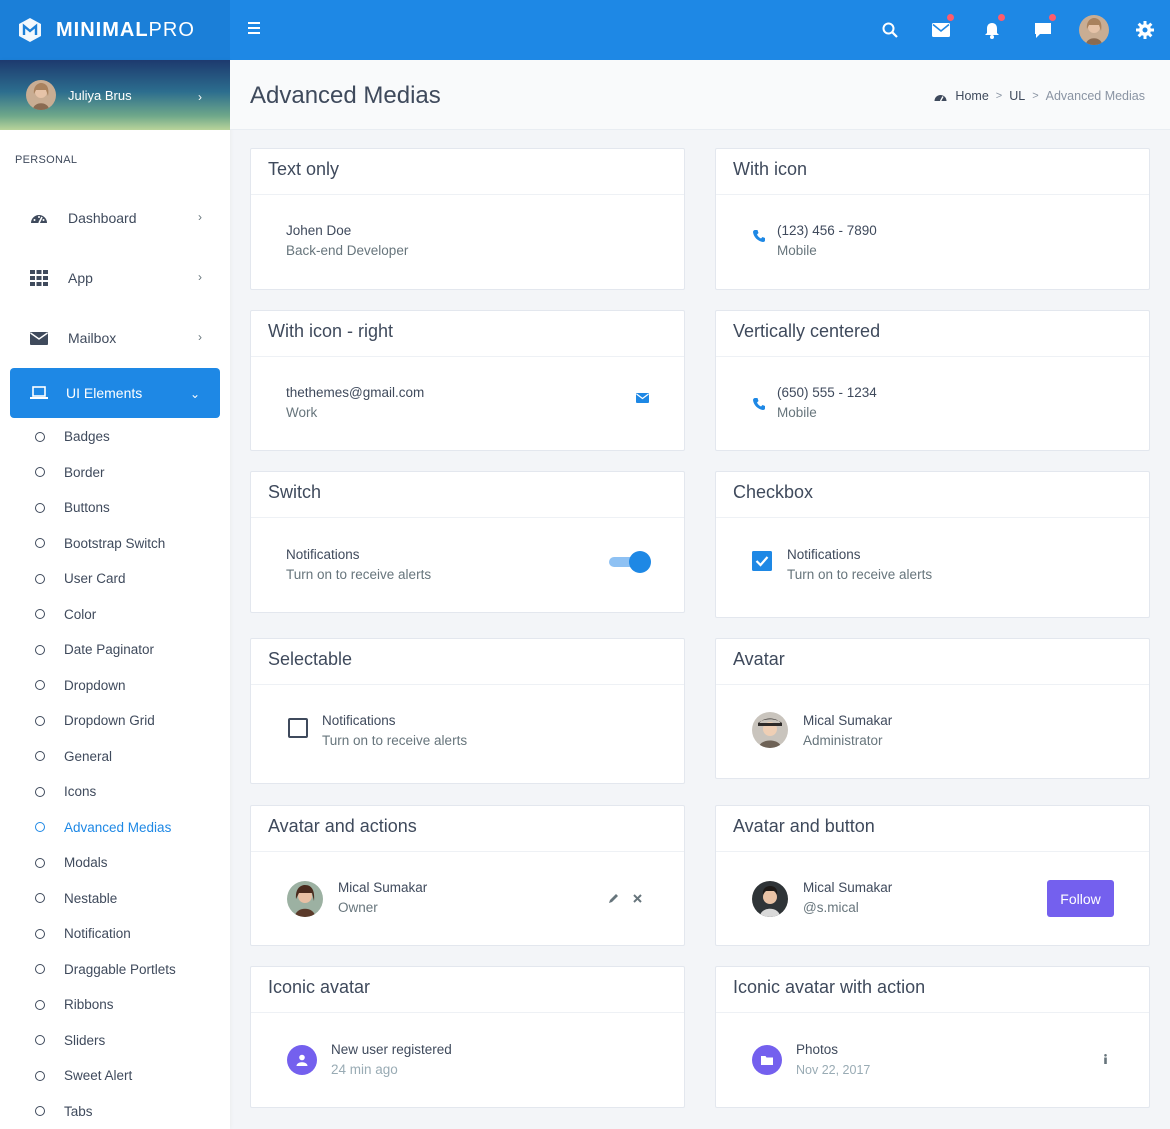 This screenshot has width=1170, height=1129. I want to click on submenu-label: Sliders, so click(85, 1040).